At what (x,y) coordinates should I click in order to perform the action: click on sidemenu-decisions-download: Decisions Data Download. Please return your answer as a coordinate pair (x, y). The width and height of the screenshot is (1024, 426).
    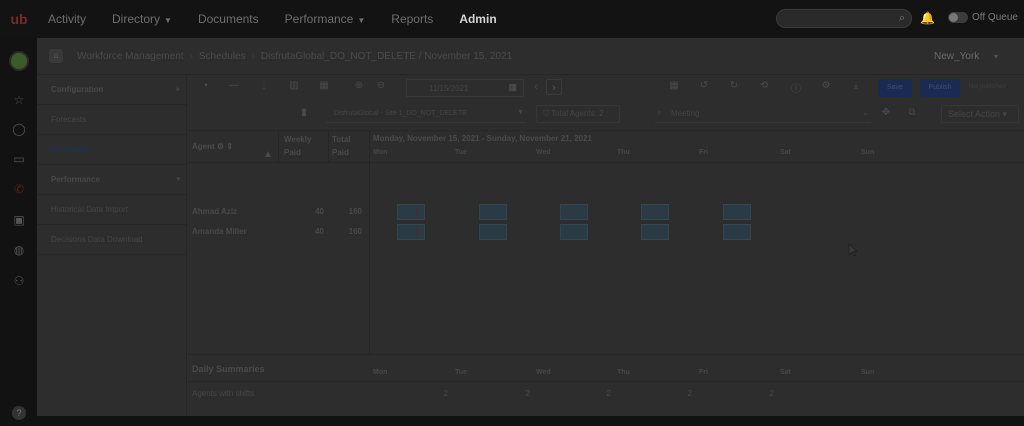
    Looking at the image, I should click on (111, 240).